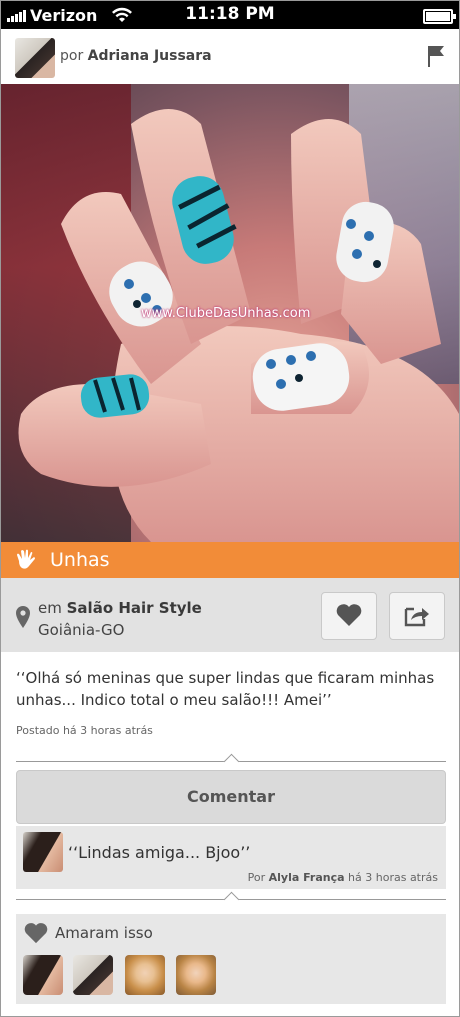 Image resolution: width=460 pixels, height=1017 pixels. Describe the element at coordinates (84, 730) in the screenshot. I see `post-timestamp: Postado há 3 horas atrás` at that location.